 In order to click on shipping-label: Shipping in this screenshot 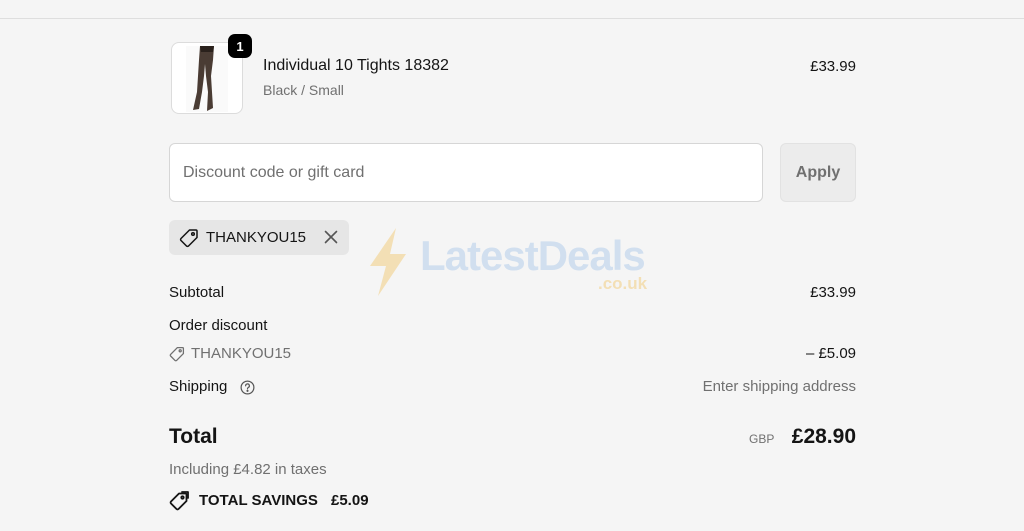, I will do `click(198, 386)`.